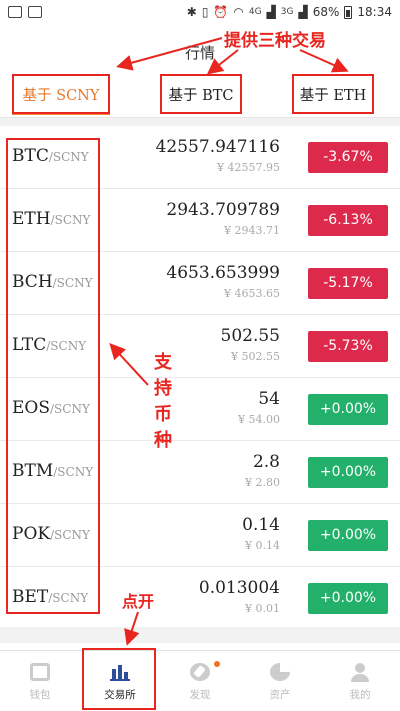 The image size is (400, 711). What do you see at coordinates (199, 53) in the screenshot?
I see `page-title: 行情` at bounding box center [199, 53].